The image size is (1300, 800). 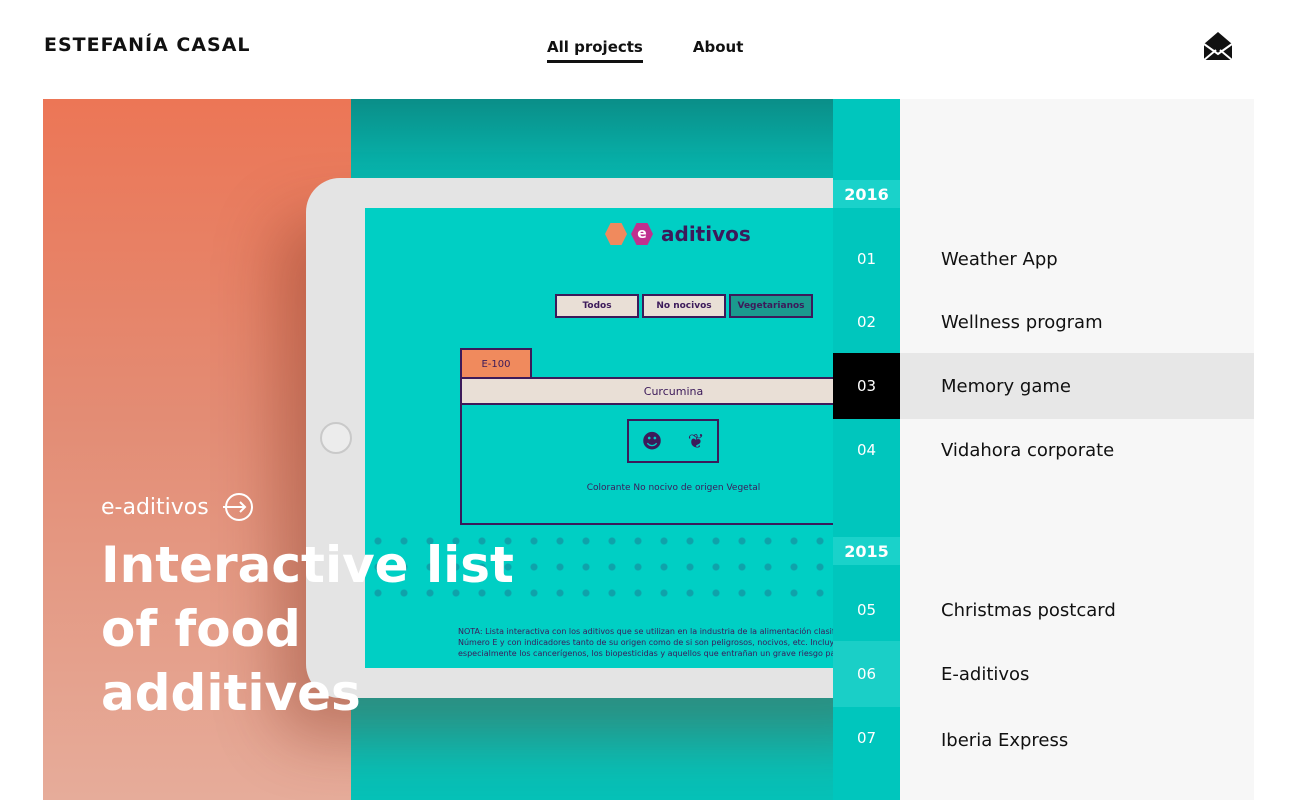 What do you see at coordinates (718, 50) in the screenshot?
I see `nav-about: About` at bounding box center [718, 50].